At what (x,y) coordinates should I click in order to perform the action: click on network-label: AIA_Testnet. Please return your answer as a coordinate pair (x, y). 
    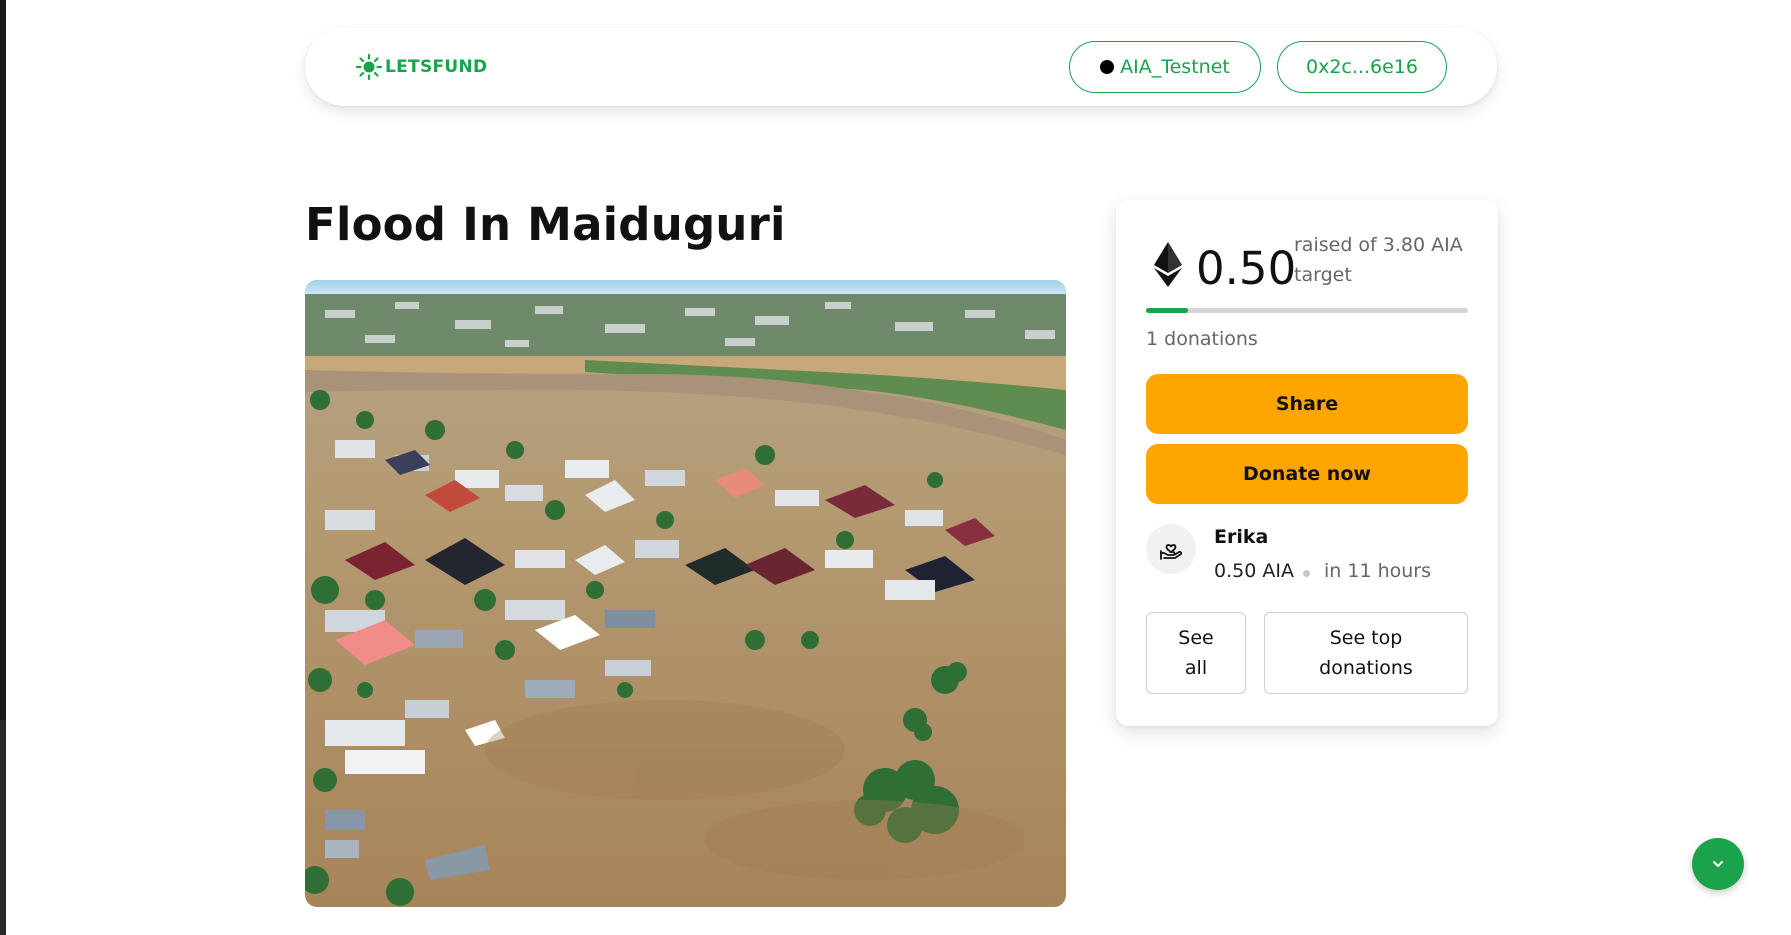
    Looking at the image, I should click on (1175, 67).